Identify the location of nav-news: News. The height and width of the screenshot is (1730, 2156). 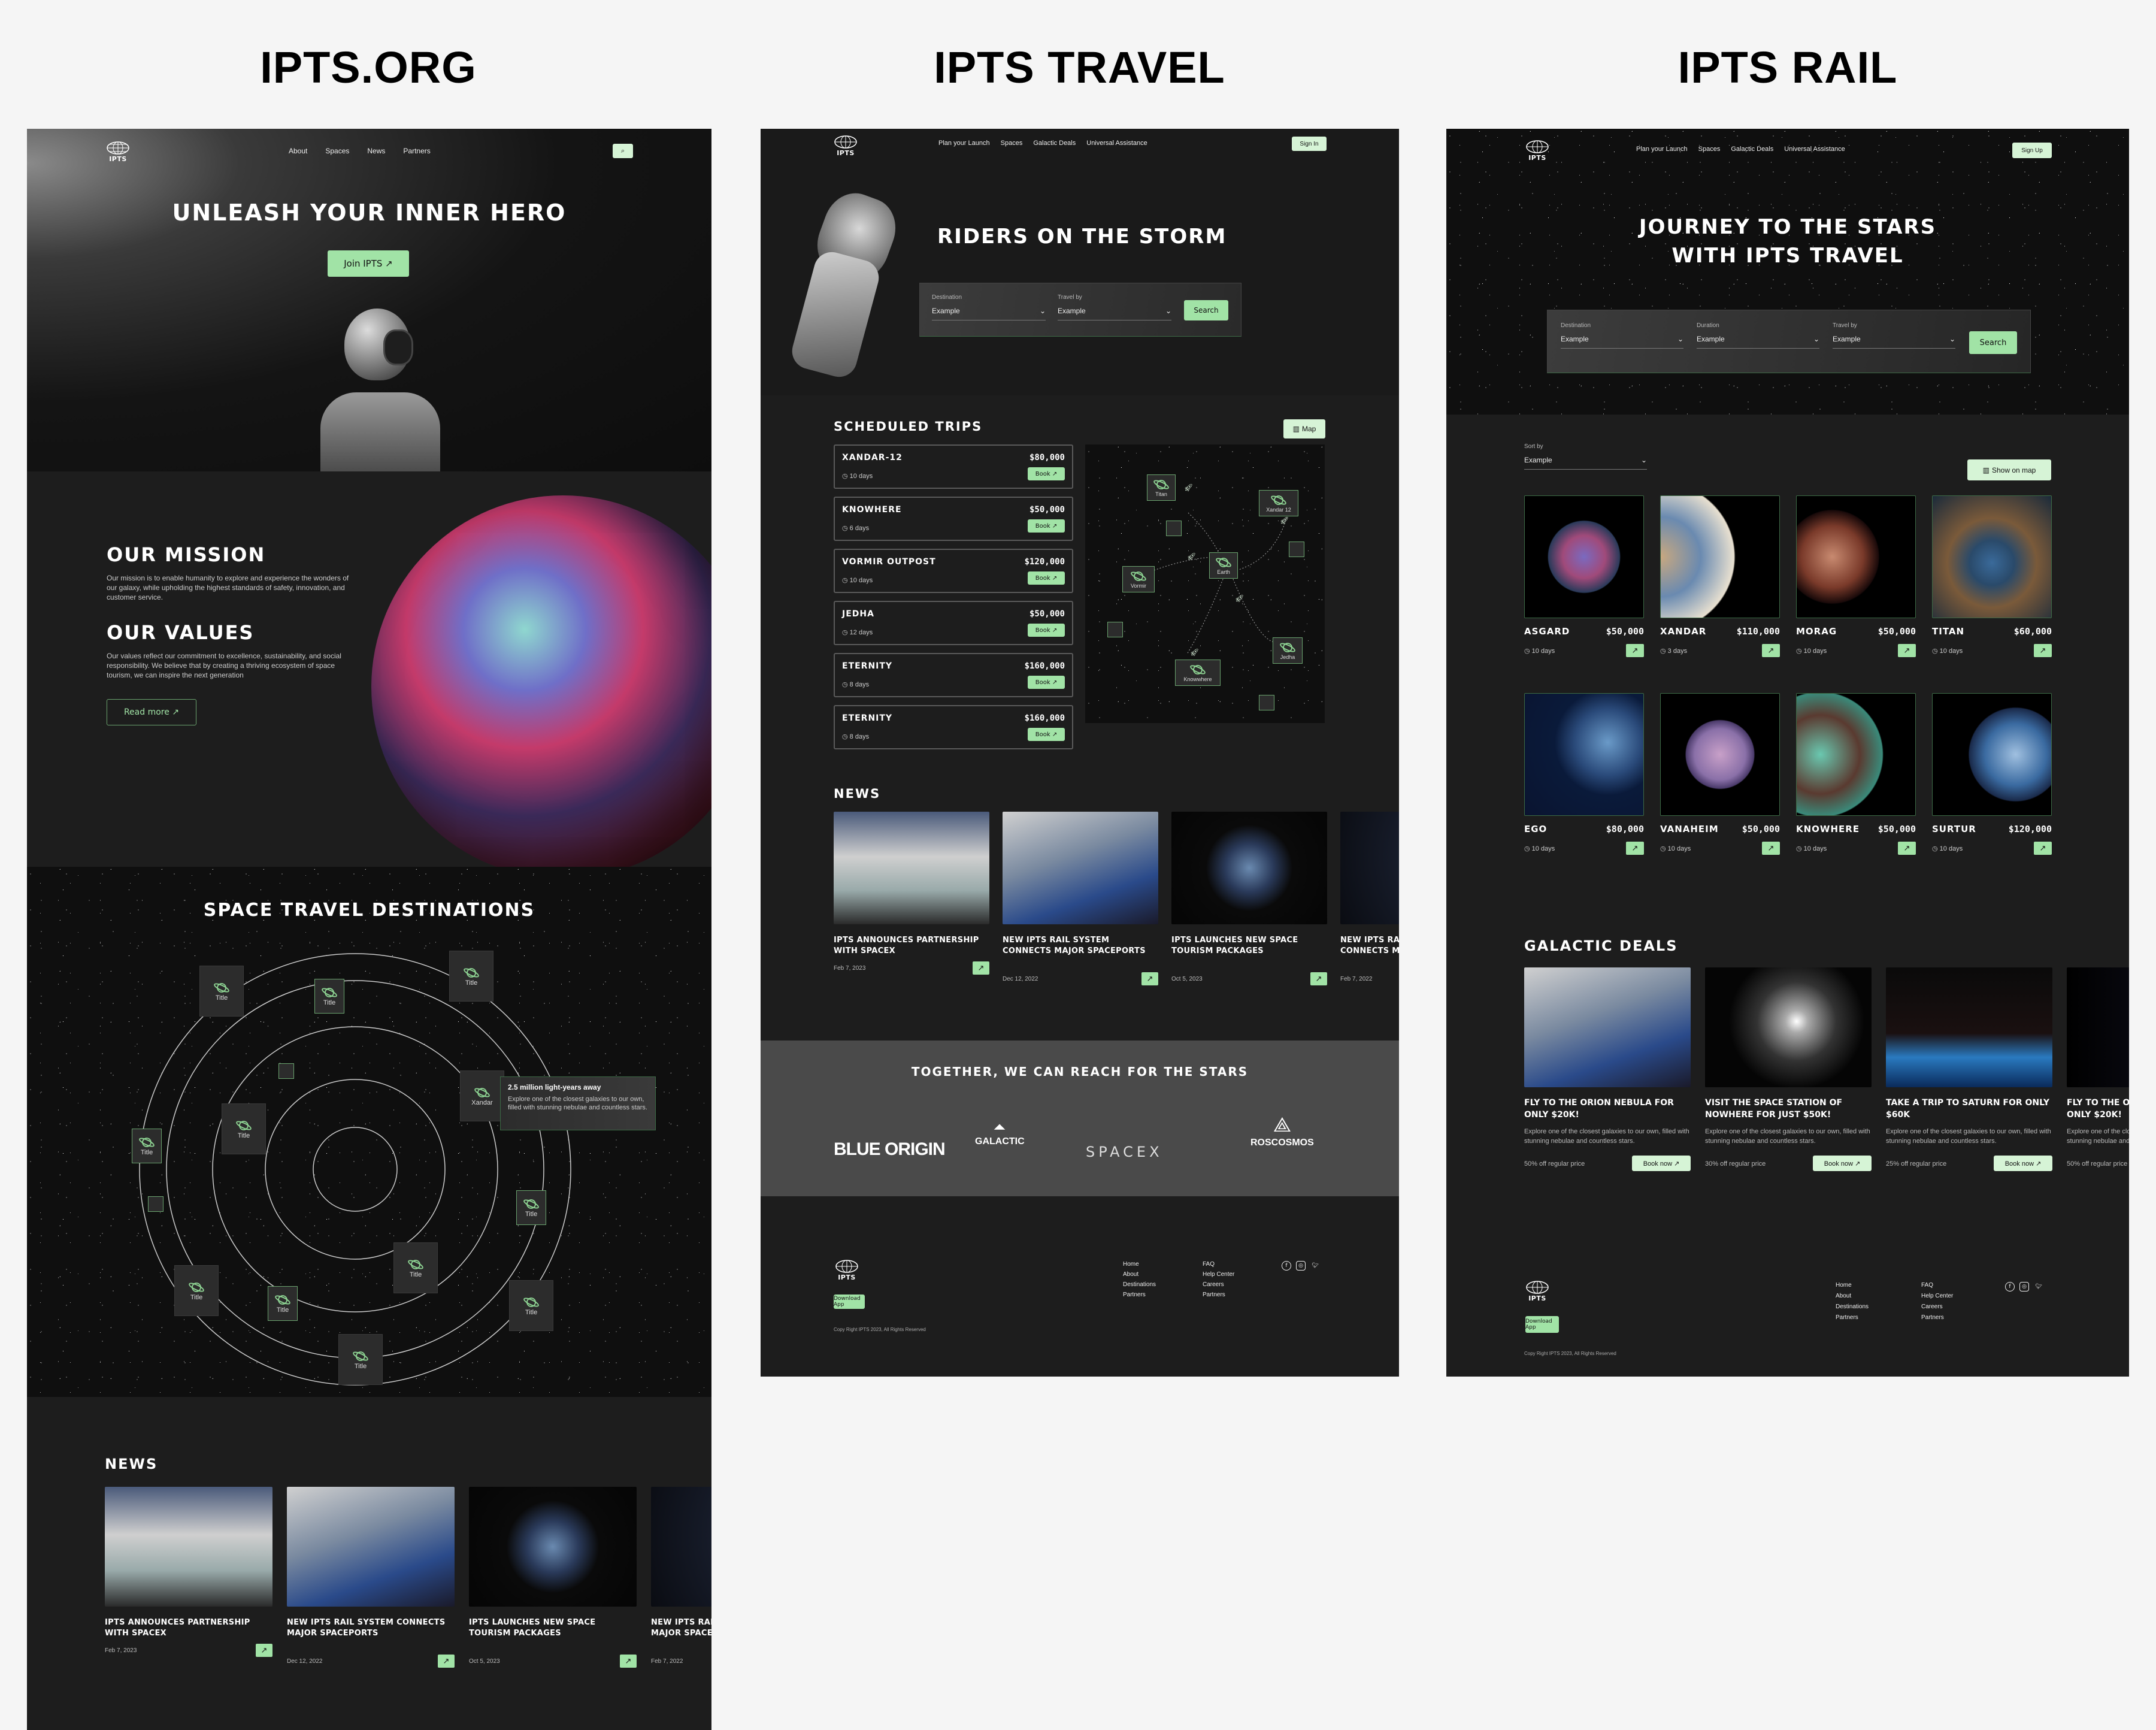
(376, 151).